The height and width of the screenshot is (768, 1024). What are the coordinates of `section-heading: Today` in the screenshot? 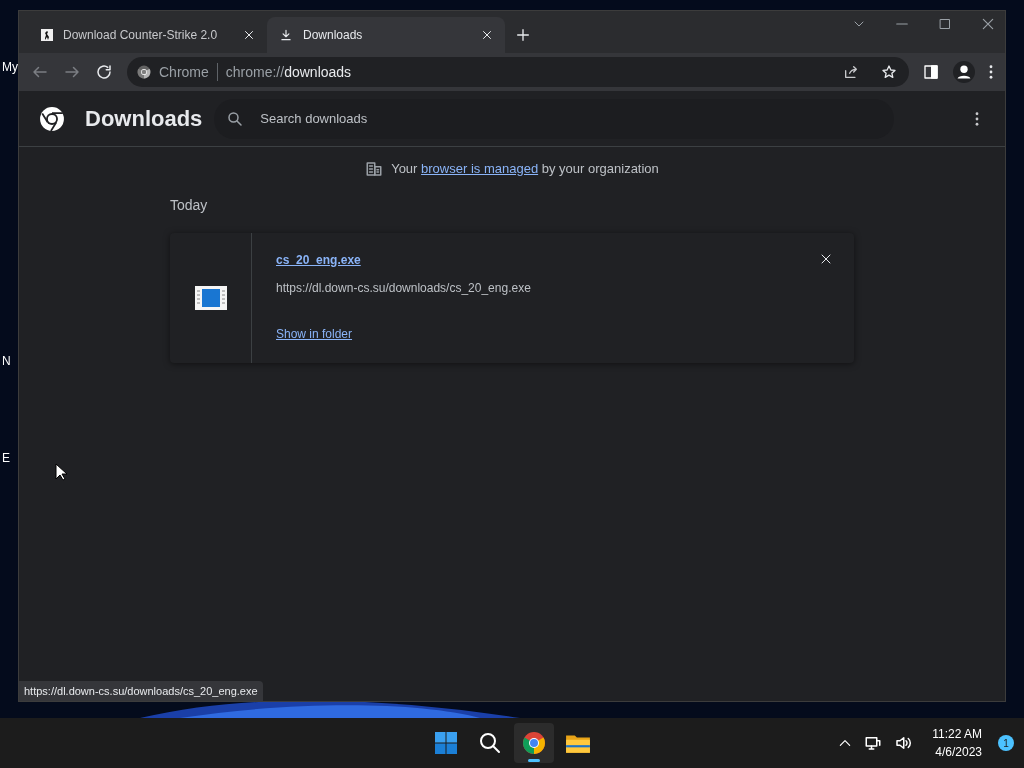 It's located at (189, 204).